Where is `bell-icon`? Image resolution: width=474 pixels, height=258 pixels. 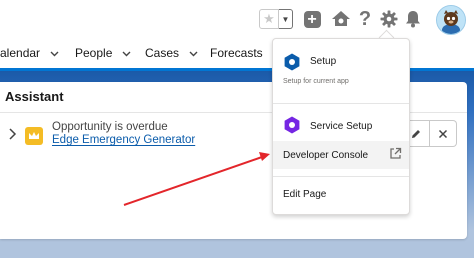
bell-icon is located at coordinates (413, 19).